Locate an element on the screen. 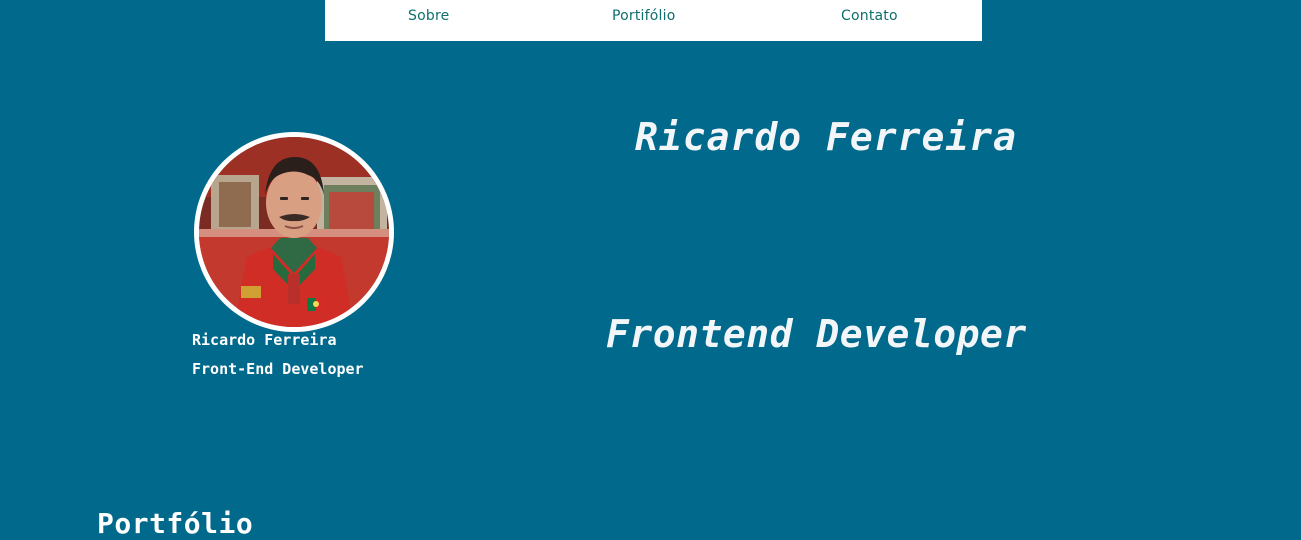 The height and width of the screenshot is (540, 1301). nav-link-sobre: Sobre is located at coordinates (428, 16).